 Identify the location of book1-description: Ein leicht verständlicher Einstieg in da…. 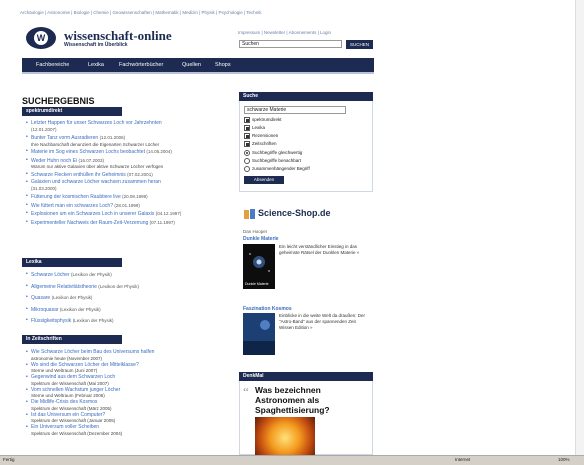
(319, 249).